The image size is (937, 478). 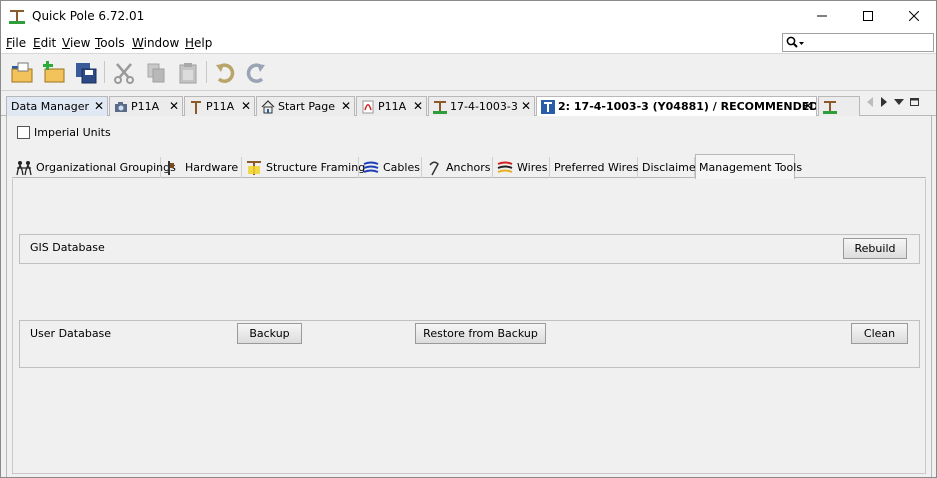 I want to click on menu-window: Window, so click(x=155, y=43).